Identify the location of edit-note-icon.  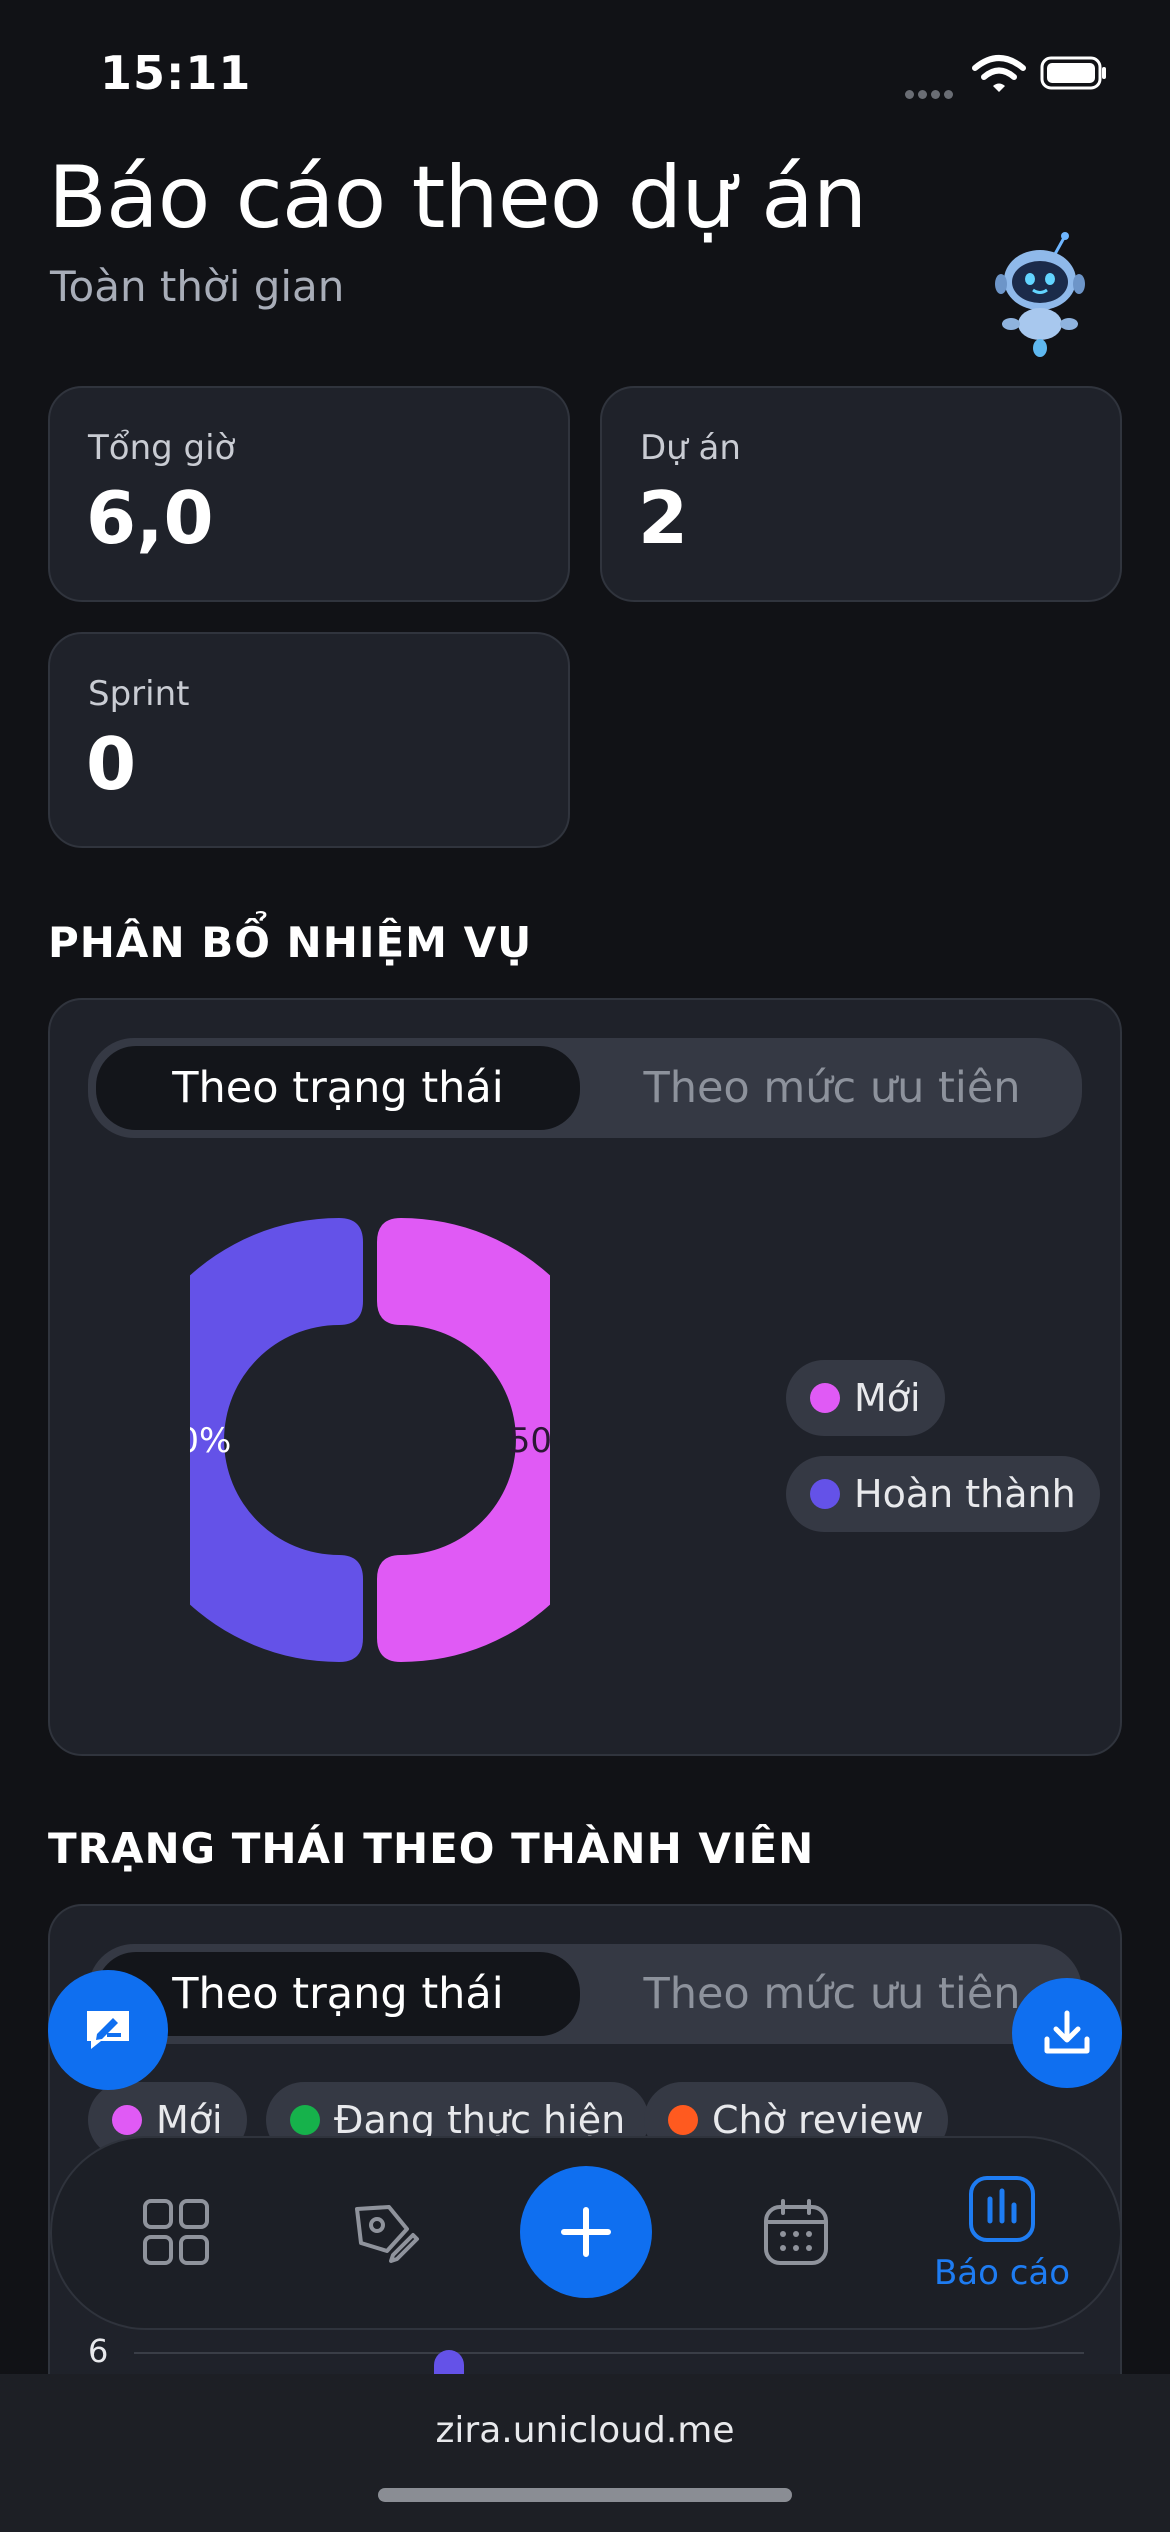
(108, 2030).